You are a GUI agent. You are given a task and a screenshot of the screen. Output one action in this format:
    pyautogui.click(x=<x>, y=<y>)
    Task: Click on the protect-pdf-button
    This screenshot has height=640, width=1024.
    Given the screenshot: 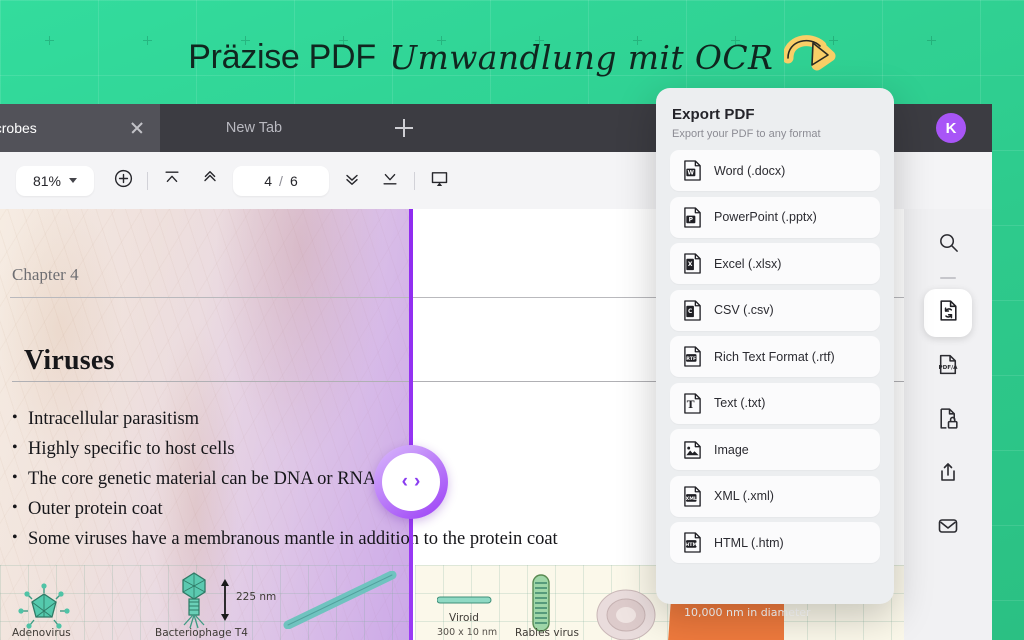 What is the action you would take?
    pyautogui.click(x=948, y=421)
    